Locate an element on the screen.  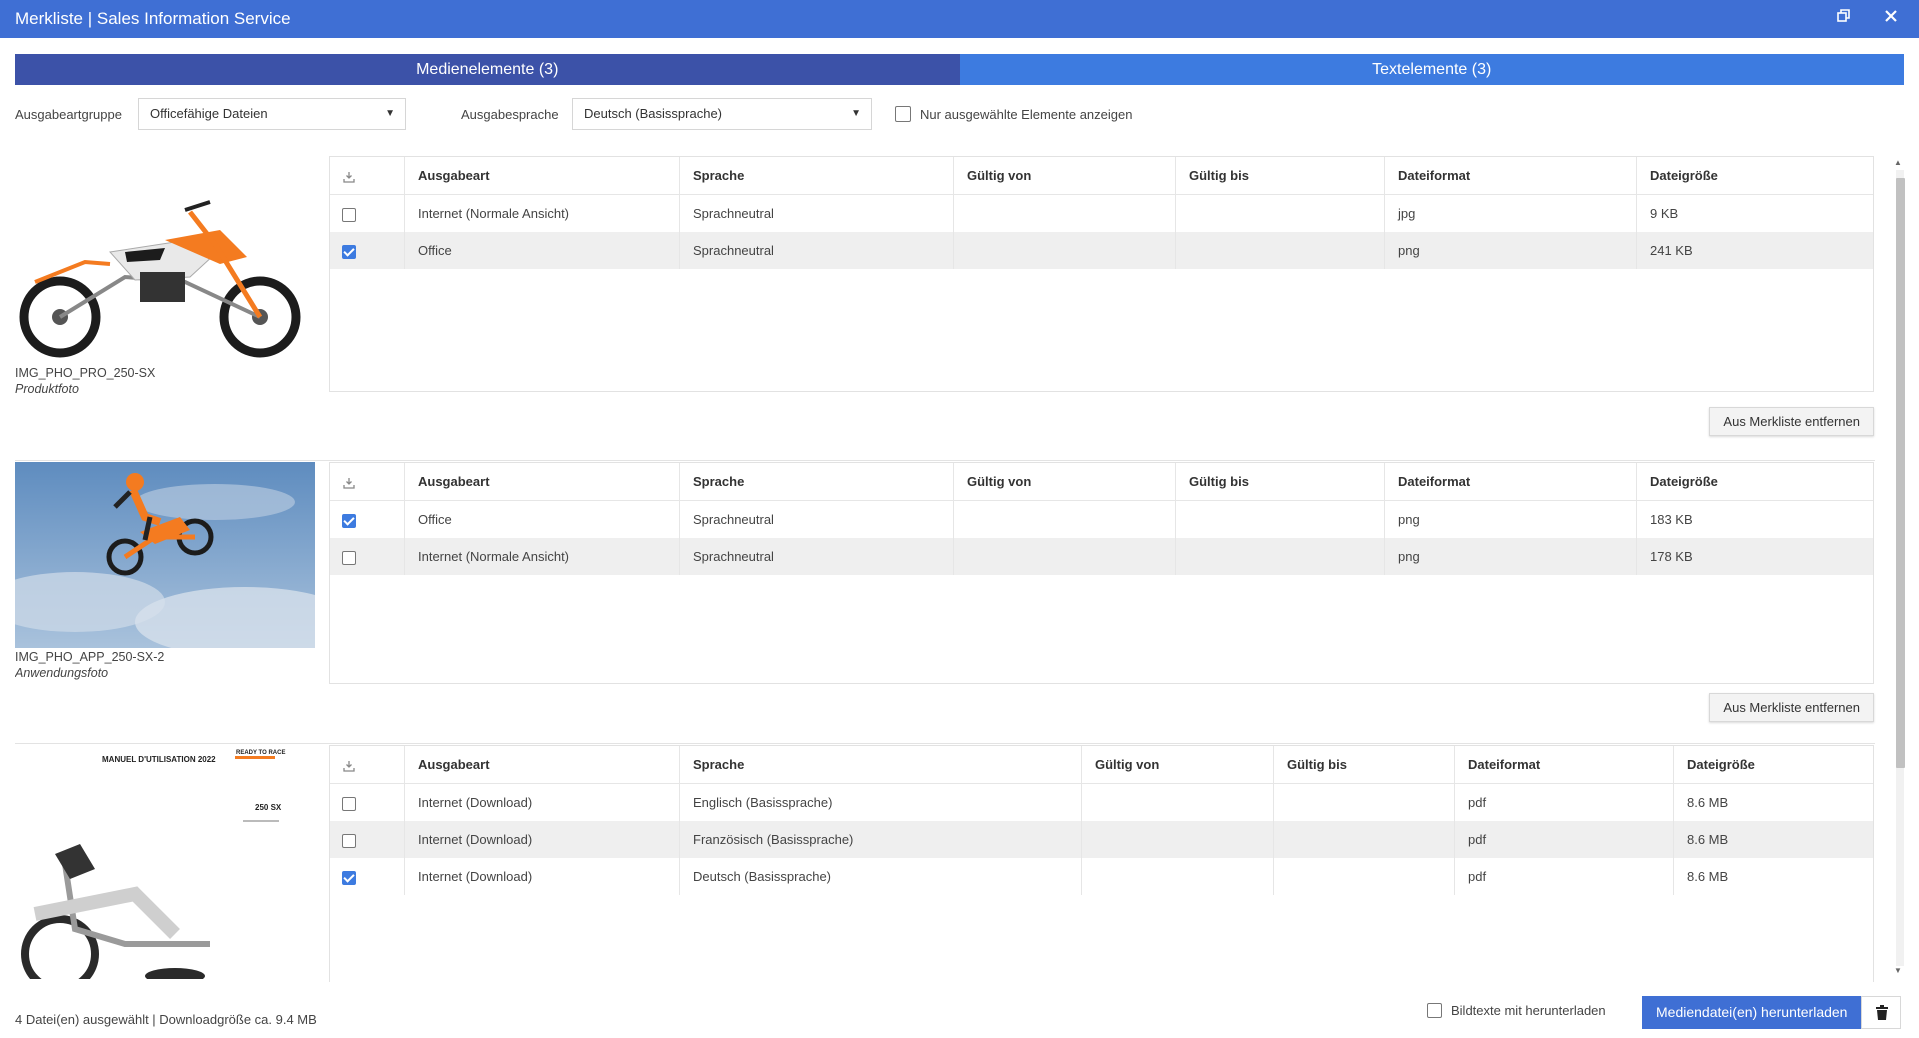
manual-model: 250 SX is located at coordinates (268, 807).